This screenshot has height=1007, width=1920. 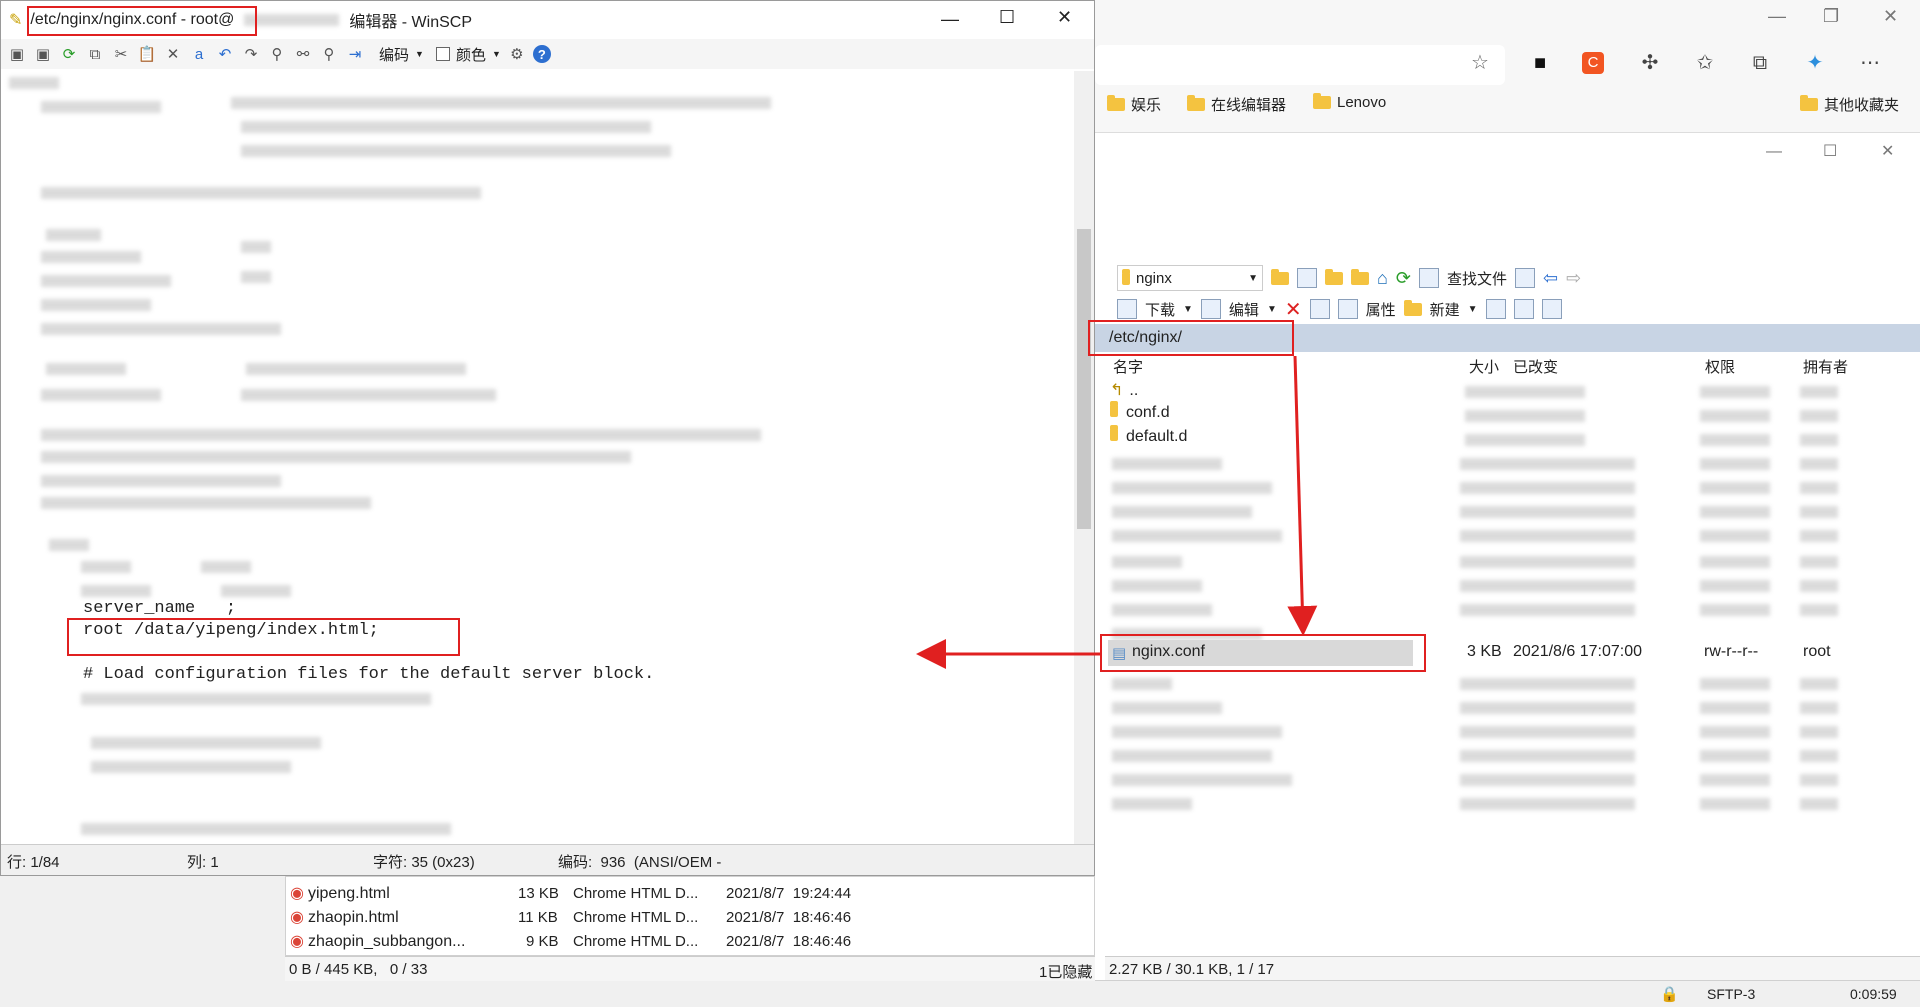 What do you see at coordinates (1117, 512) in the screenshot?
I see `annotation-arrows` at bounding box center [1117, 512].